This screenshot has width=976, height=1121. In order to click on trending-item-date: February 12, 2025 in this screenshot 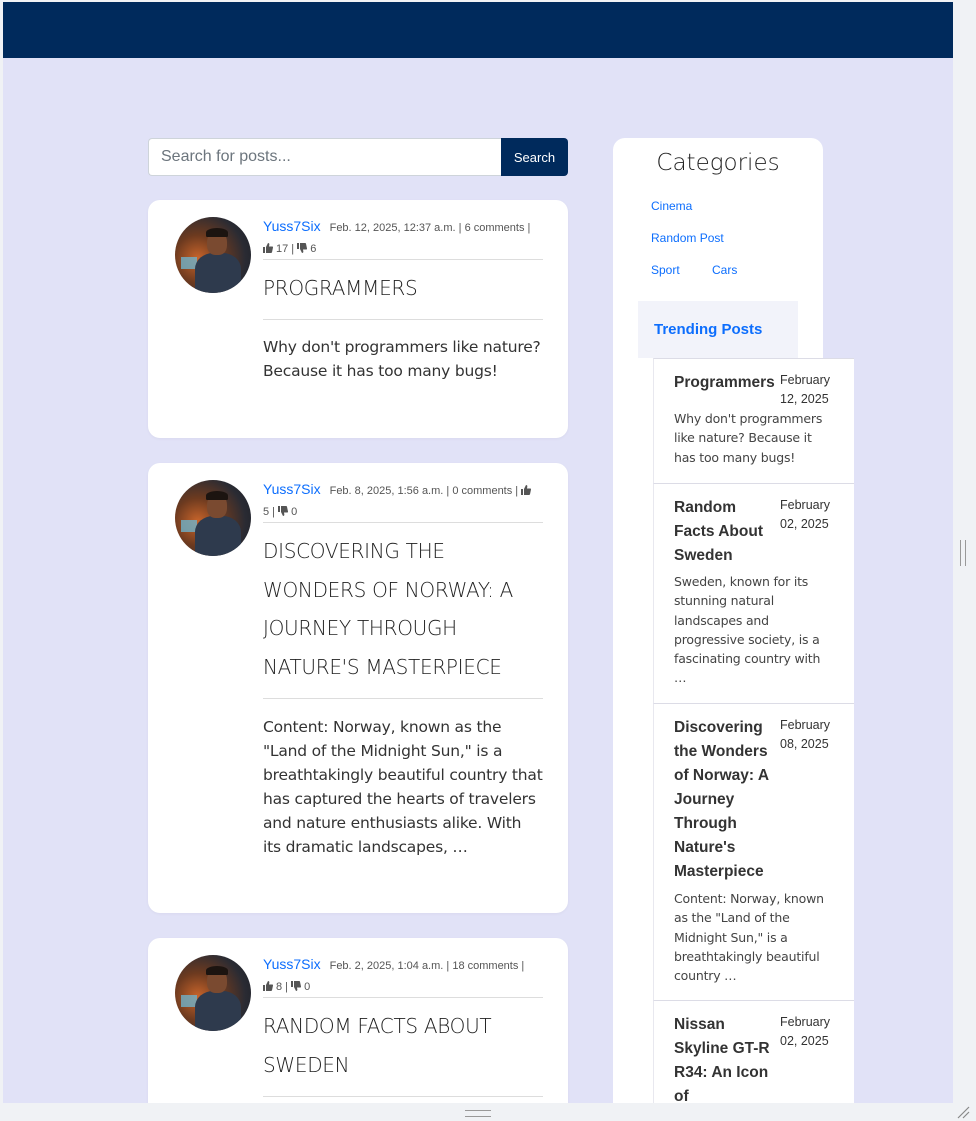, I will do `click(805, 389)`.